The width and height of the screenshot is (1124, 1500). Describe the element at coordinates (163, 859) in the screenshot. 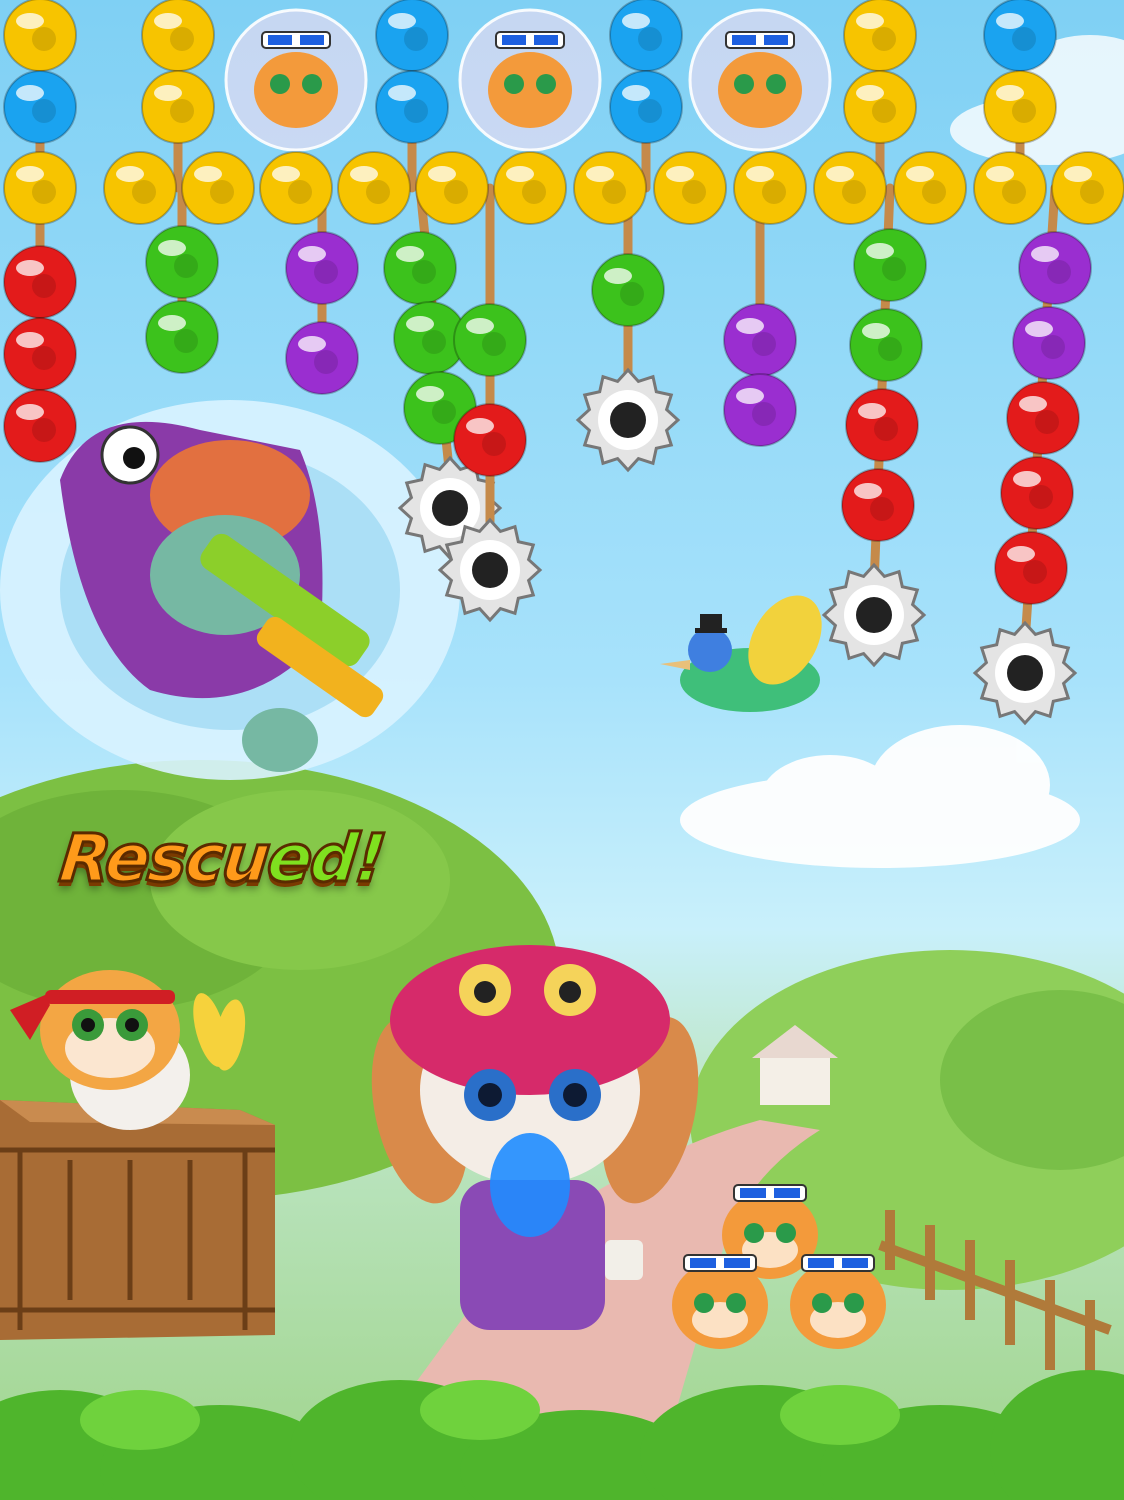

I see `rescued-banner-part1: Rescu` at that location.